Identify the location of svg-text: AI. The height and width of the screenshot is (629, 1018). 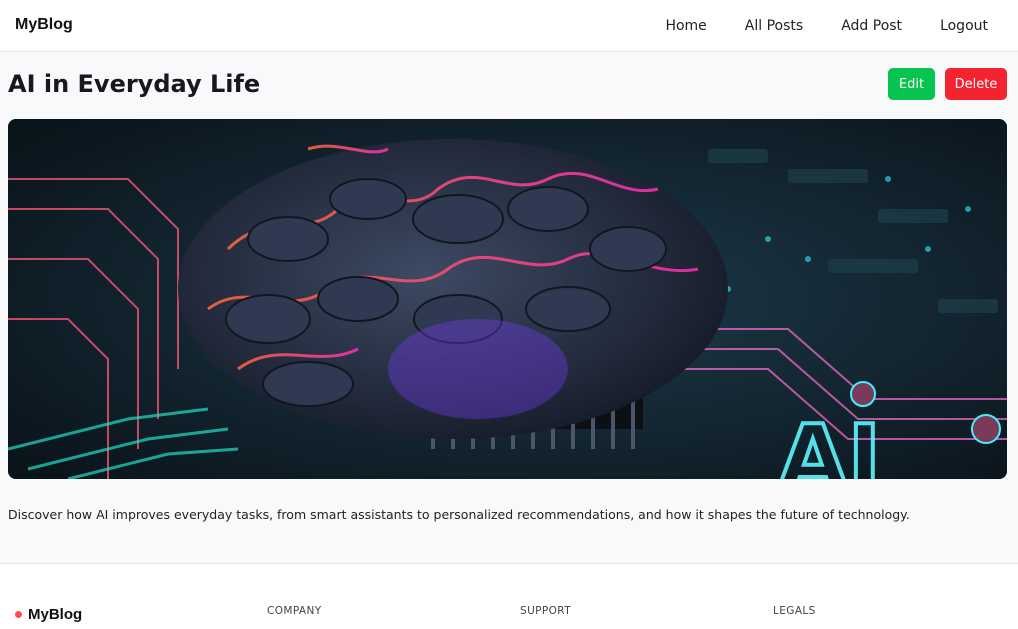
(829, 442).